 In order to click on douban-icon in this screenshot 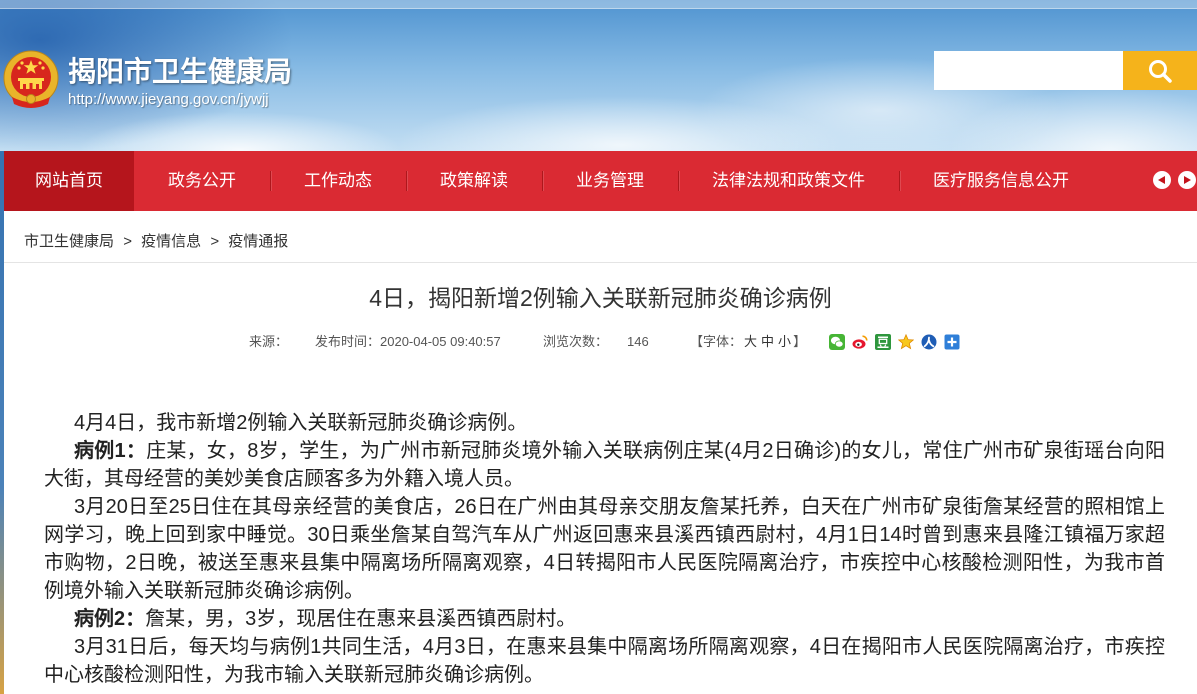, I will do `click(883, 342)`.